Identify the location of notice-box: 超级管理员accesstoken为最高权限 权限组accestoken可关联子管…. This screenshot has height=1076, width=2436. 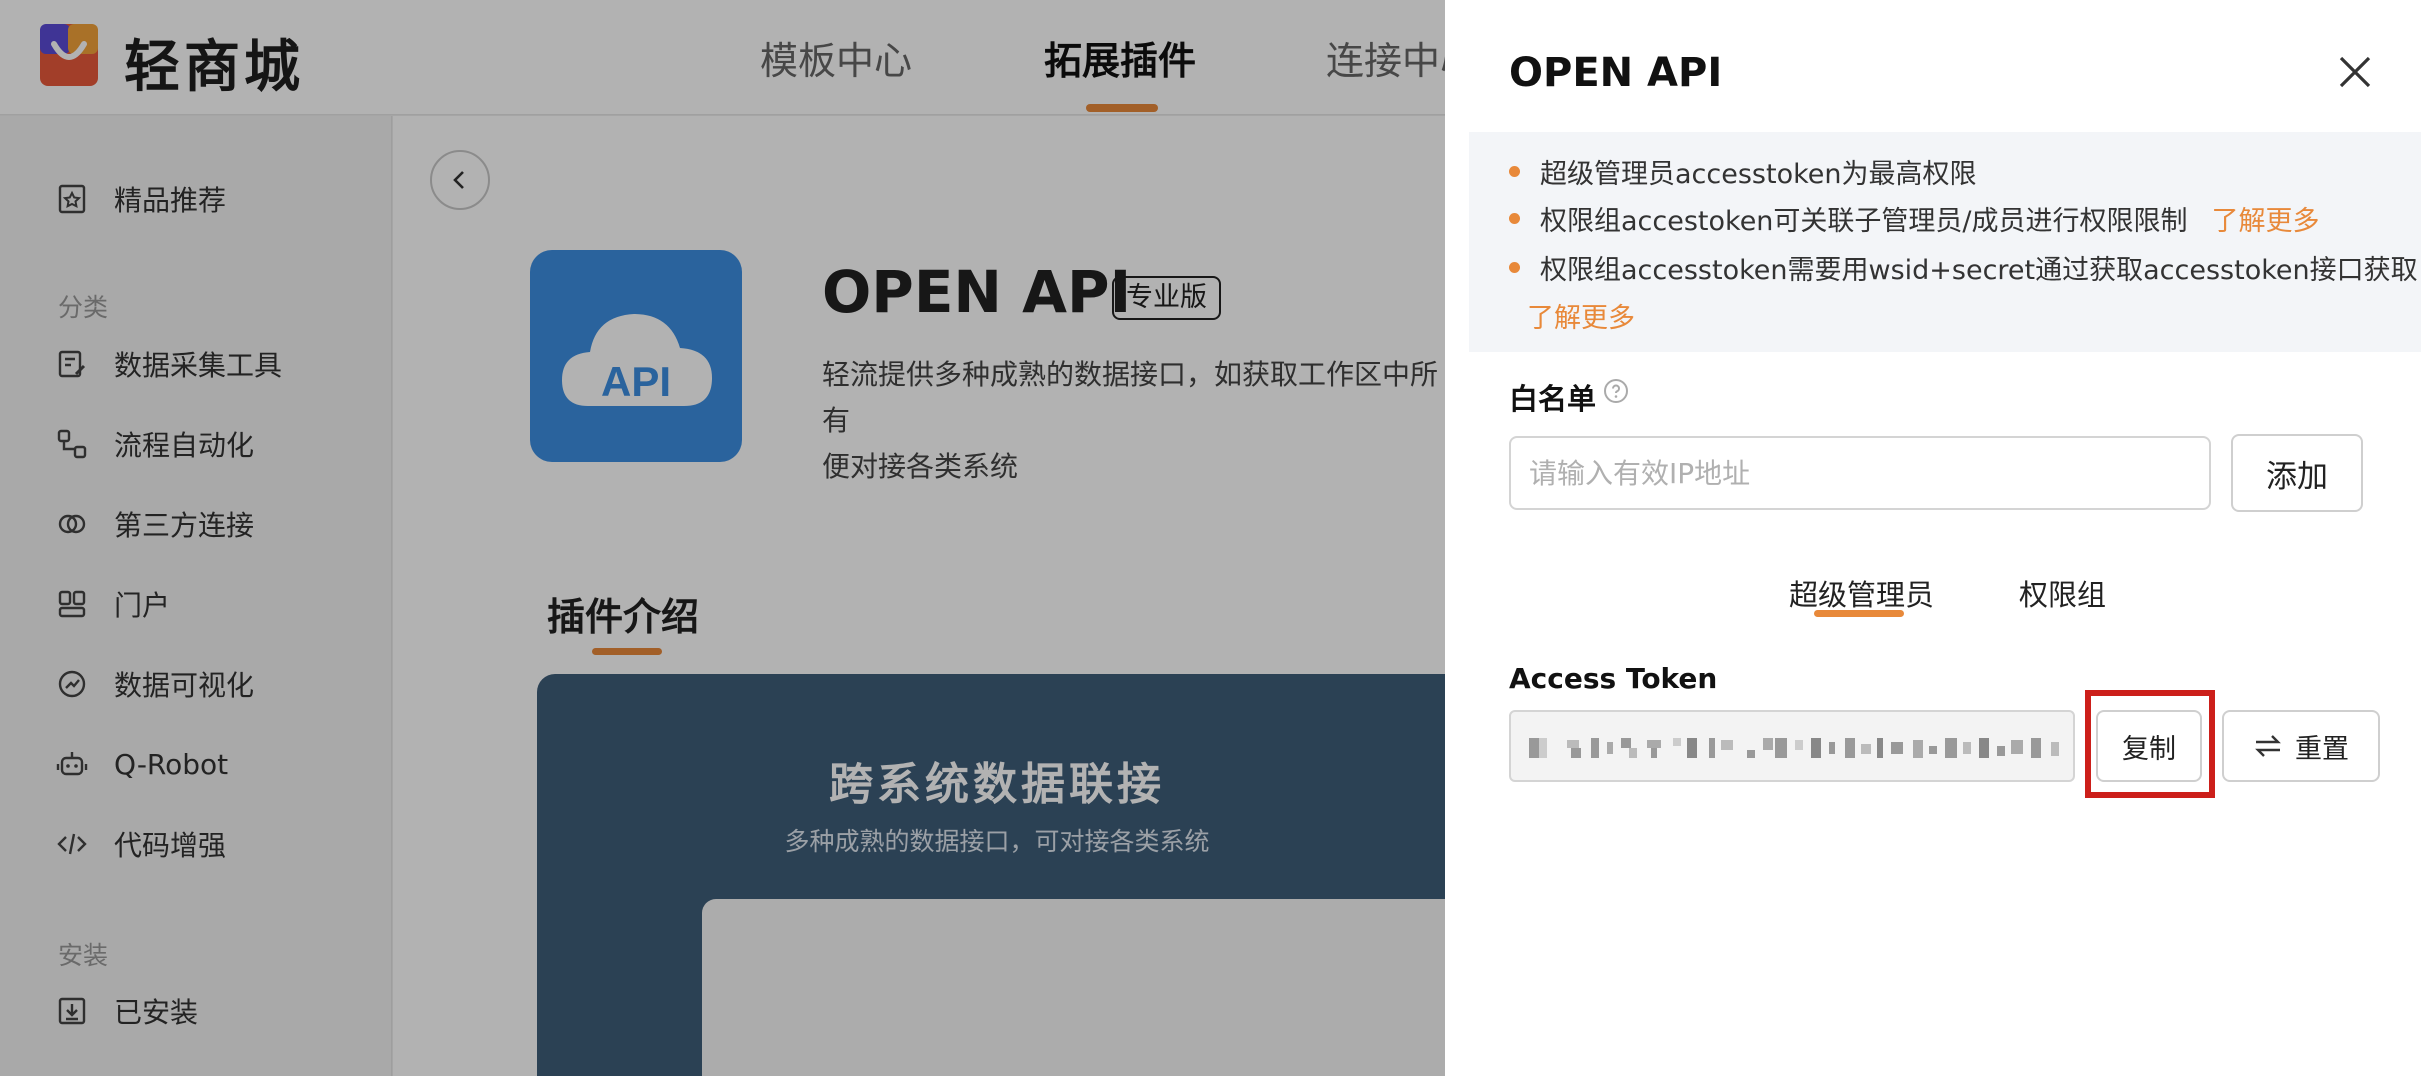
(1945, 242).